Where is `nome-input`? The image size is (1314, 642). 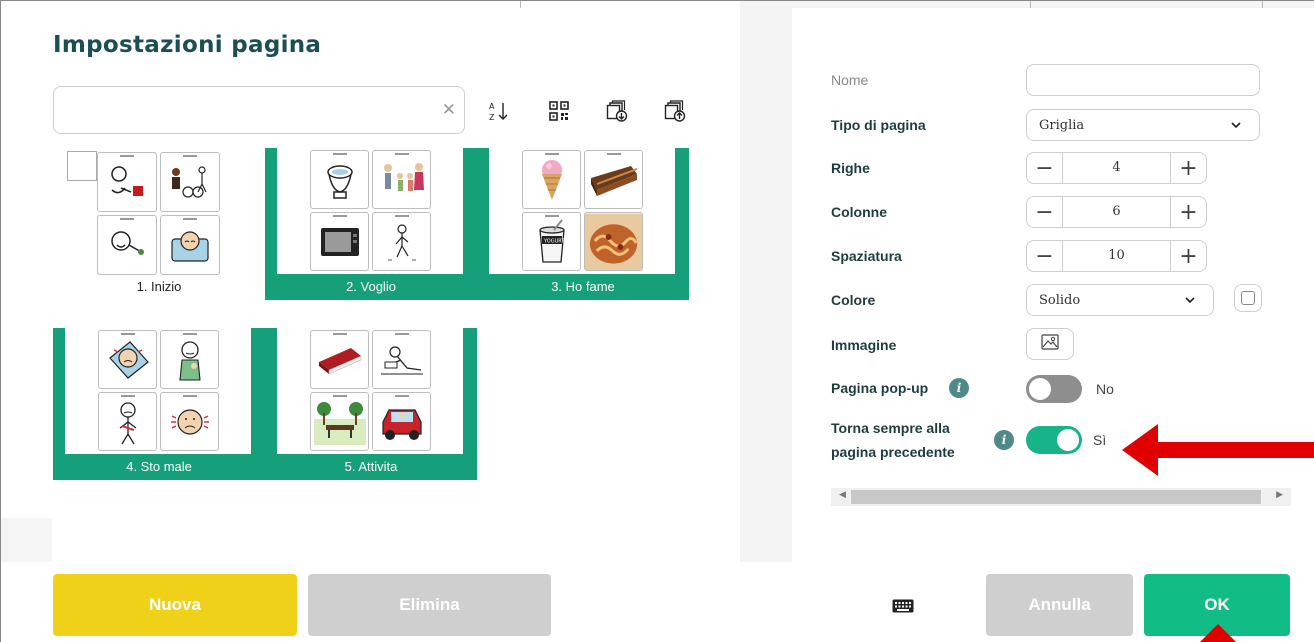 nome-input is located at coordinates (1143, 80).